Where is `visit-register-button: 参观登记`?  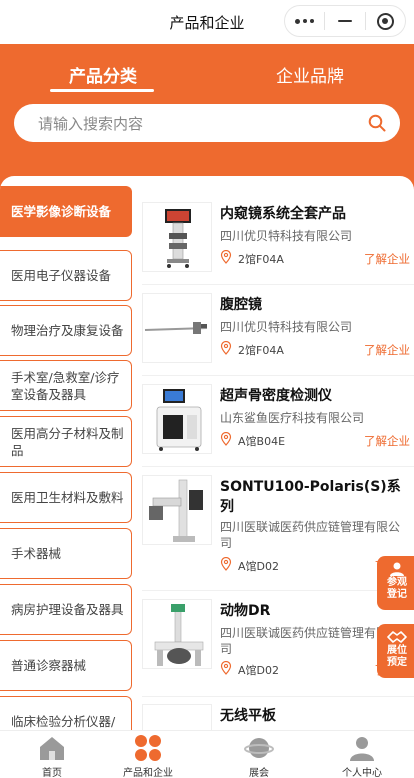 visit-register-button: 参观登记 is located at coordinates (395, 583).